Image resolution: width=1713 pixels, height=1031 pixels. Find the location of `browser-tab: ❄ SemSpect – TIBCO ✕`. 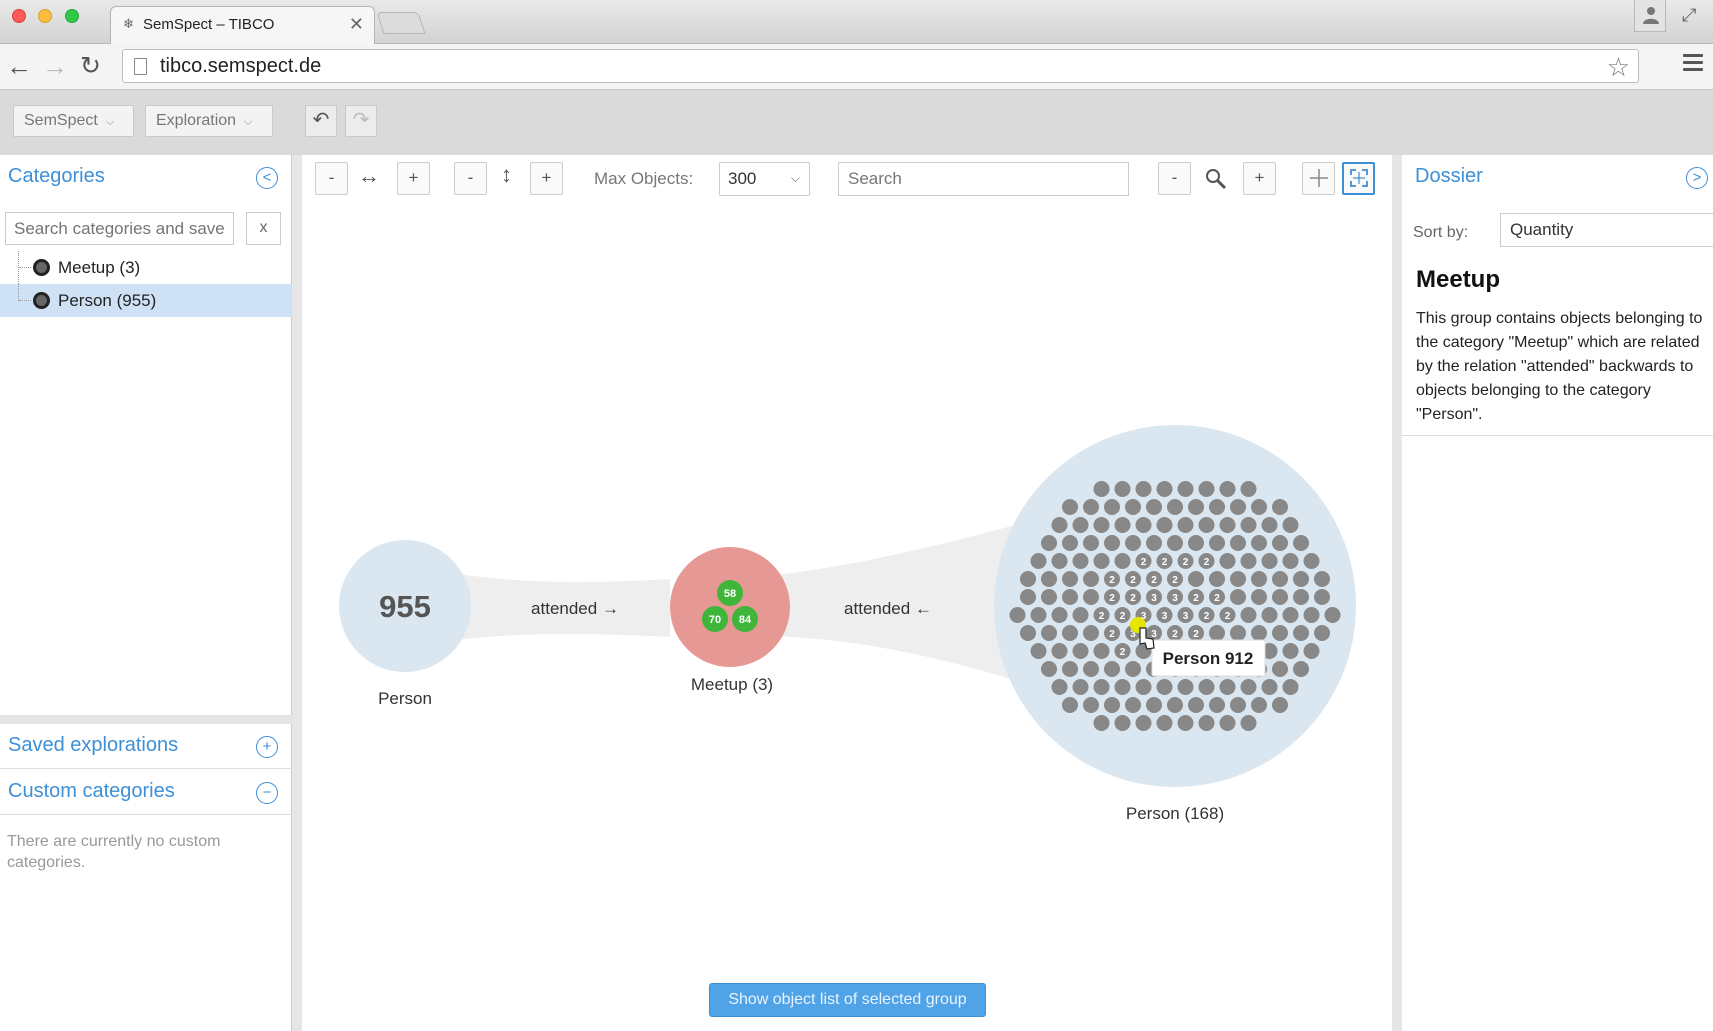

browser-tab: ❄ SemSpect – TIBCO ✕ is located at coordinates (242, 25).